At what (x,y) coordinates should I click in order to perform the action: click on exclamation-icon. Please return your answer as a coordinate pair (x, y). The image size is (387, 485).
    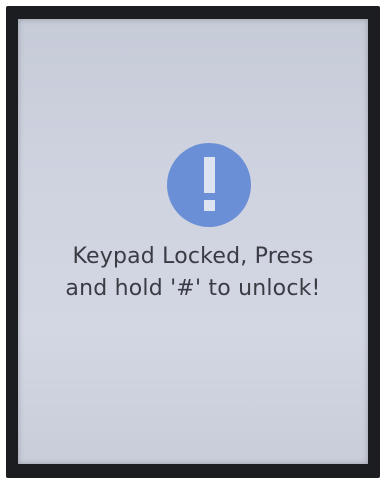
    Looking at the image, I should click on (209, 185).